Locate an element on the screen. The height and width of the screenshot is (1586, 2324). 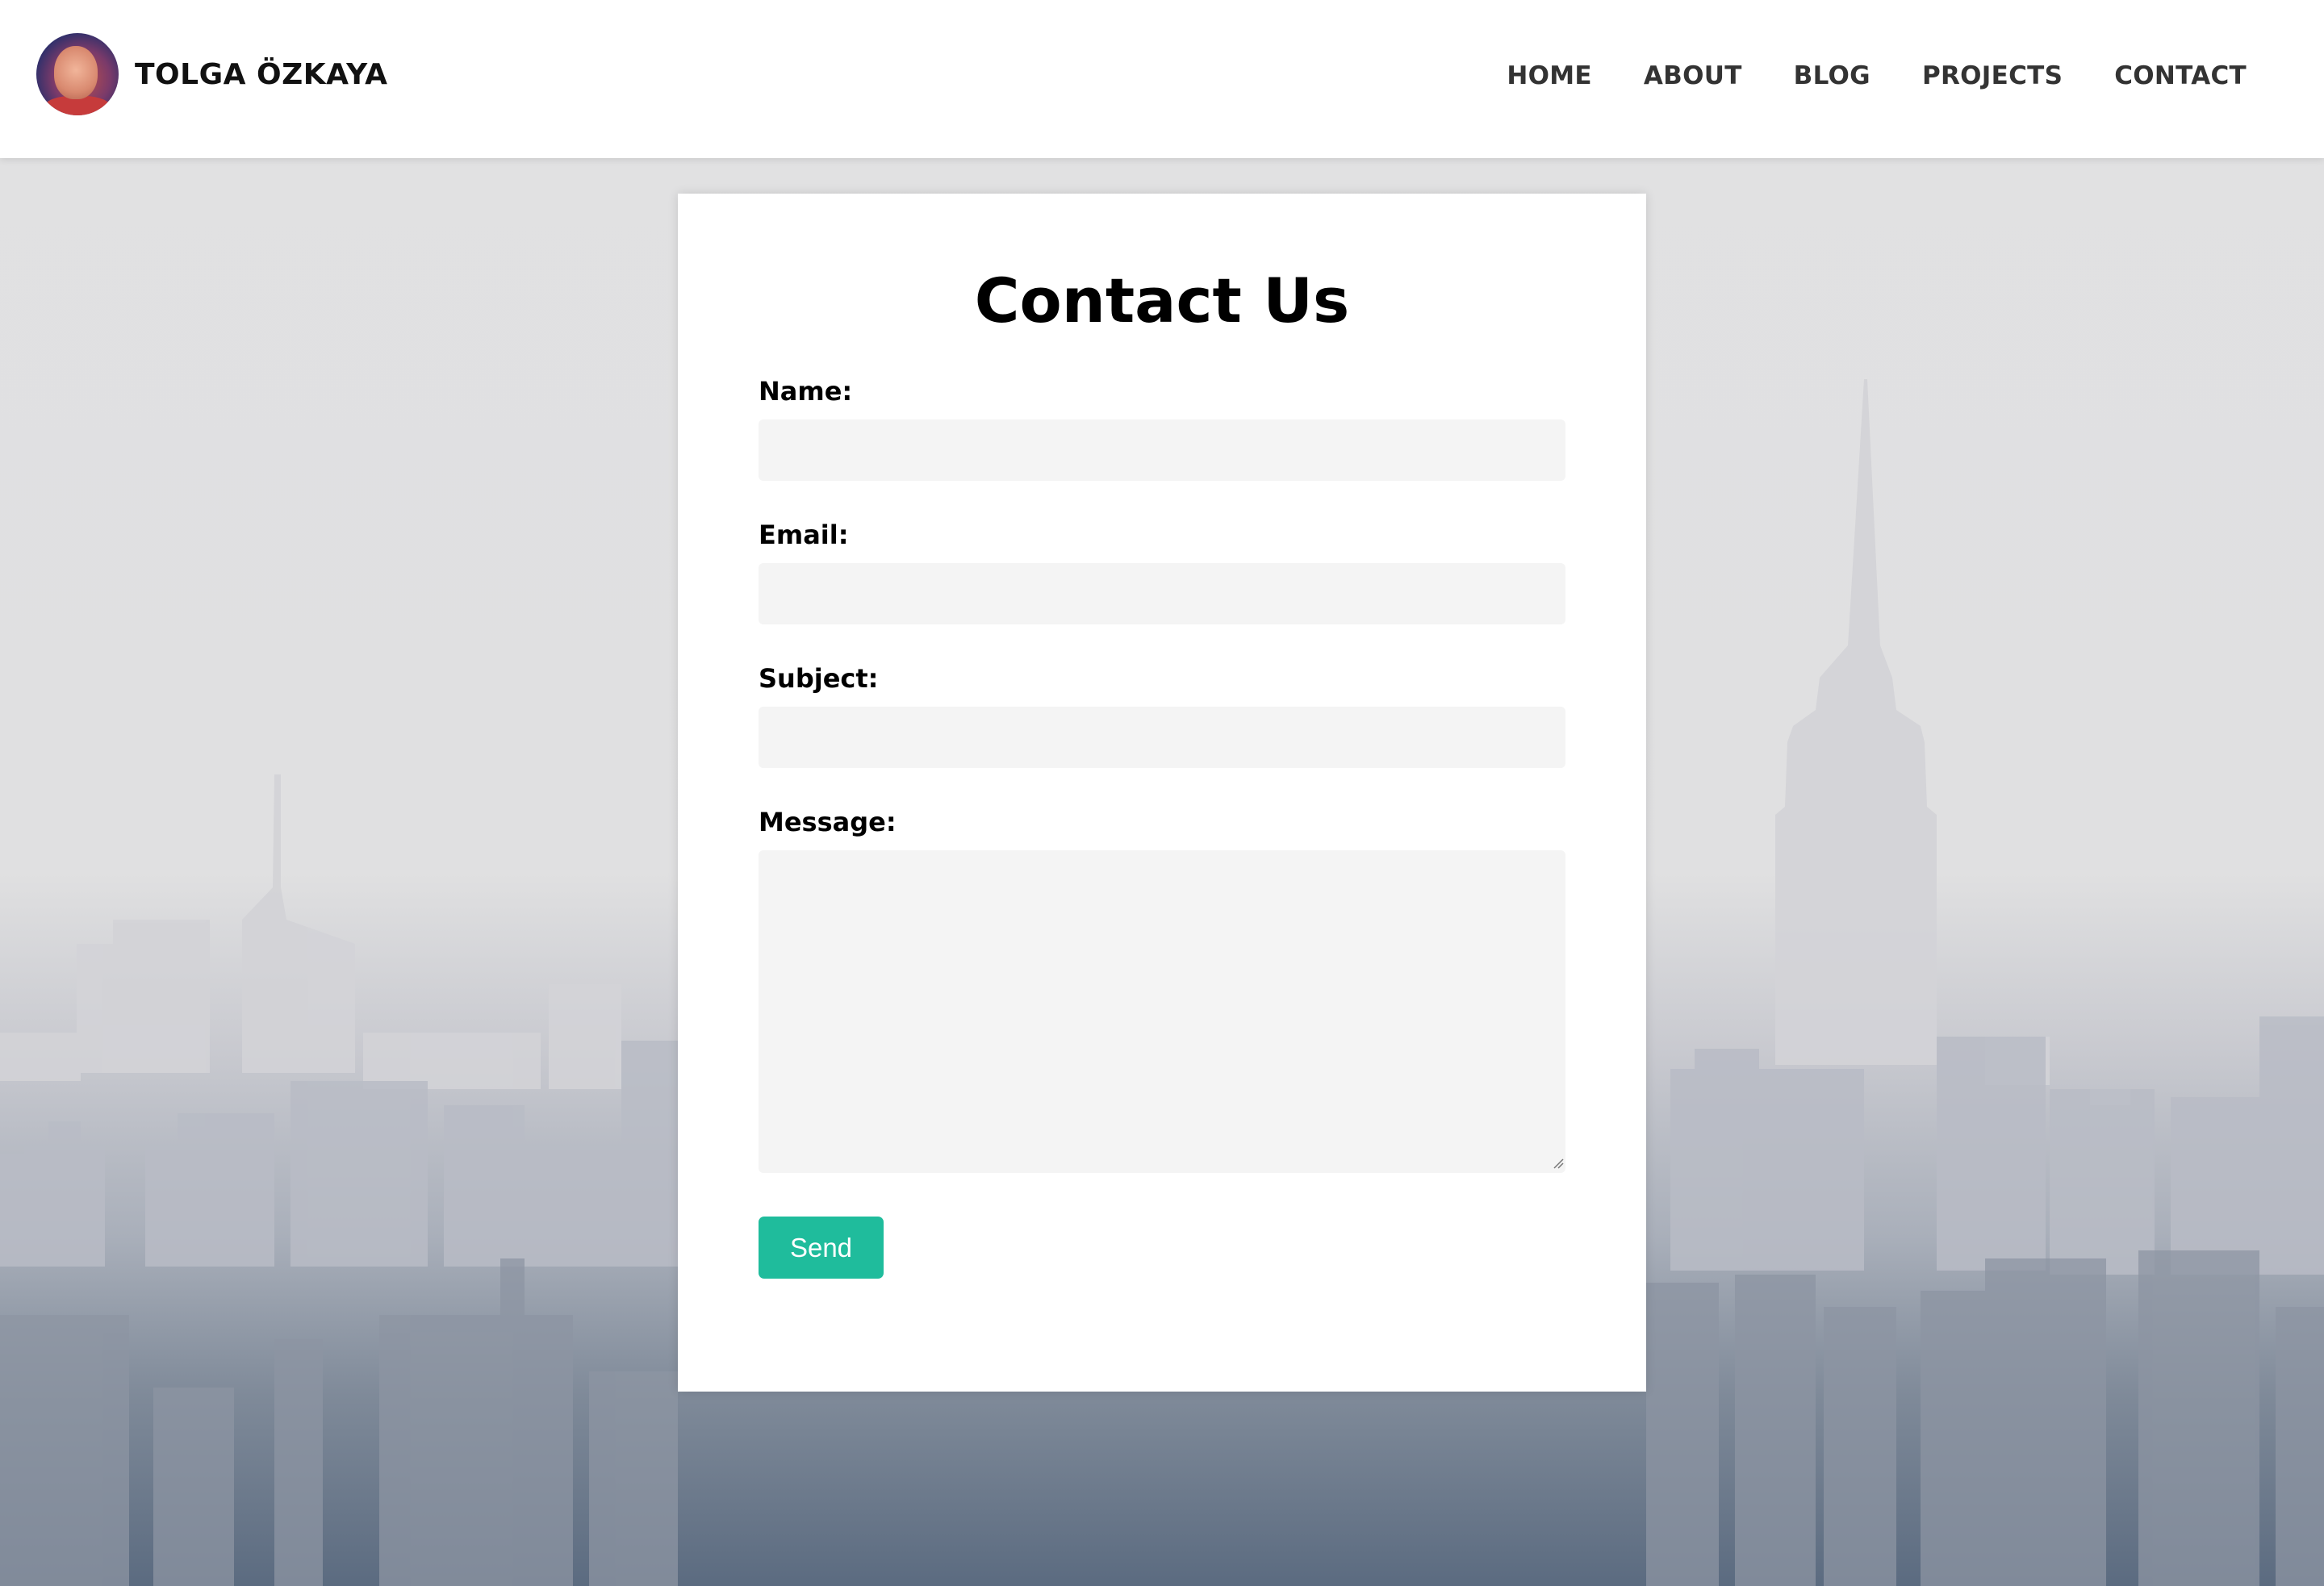
brand: TOLGA ÖZKAYA is located at coordinates (212, 74).